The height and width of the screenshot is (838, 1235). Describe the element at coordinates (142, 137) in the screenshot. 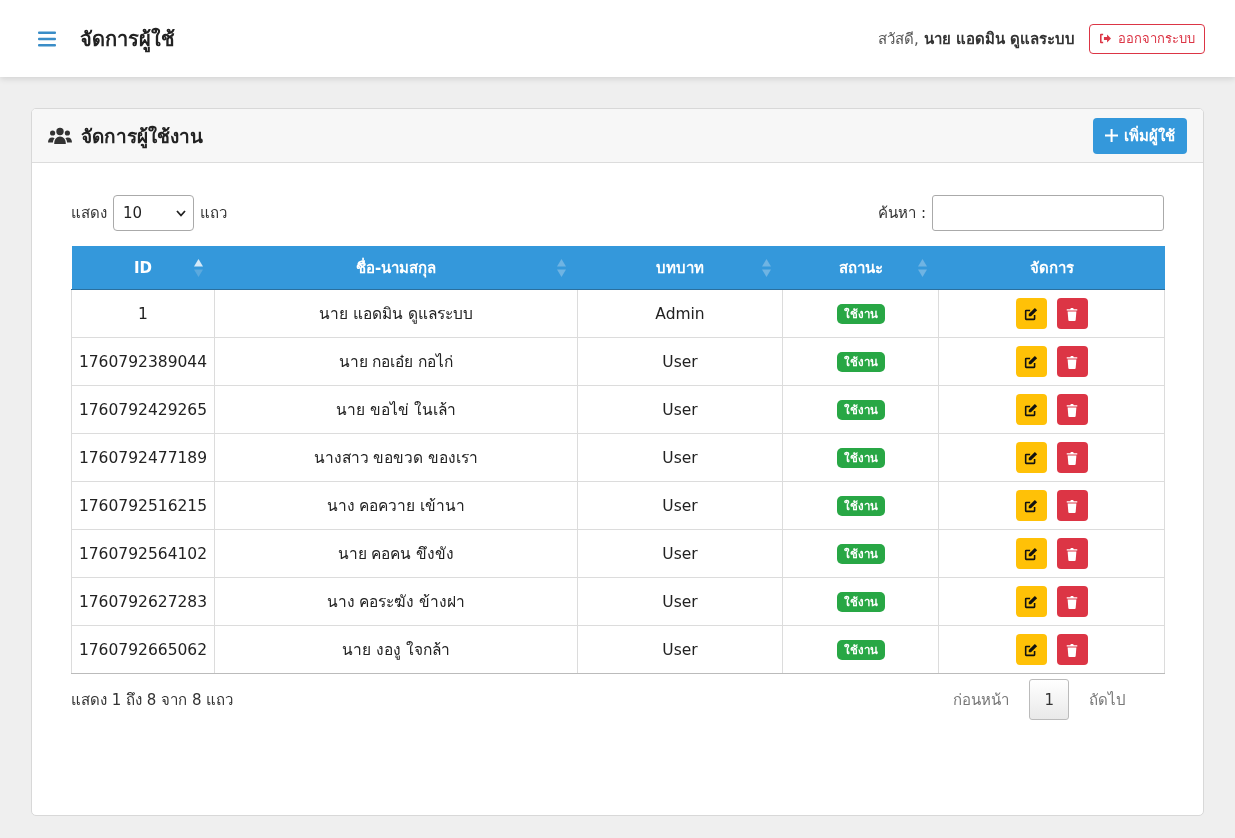

I see `card-title: จัดการผู้ใช้งาน` at that location.